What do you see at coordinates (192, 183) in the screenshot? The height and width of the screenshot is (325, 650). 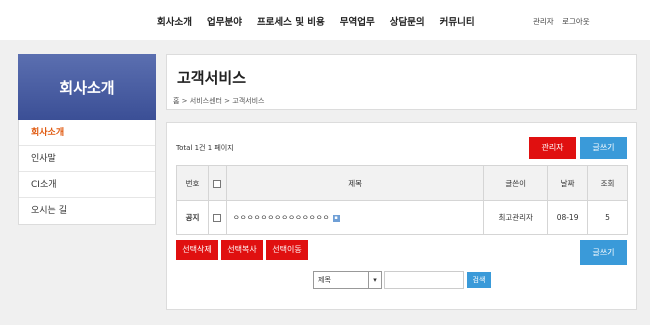 I see `col-header-no: 번호` at bounding box center [192, 183].